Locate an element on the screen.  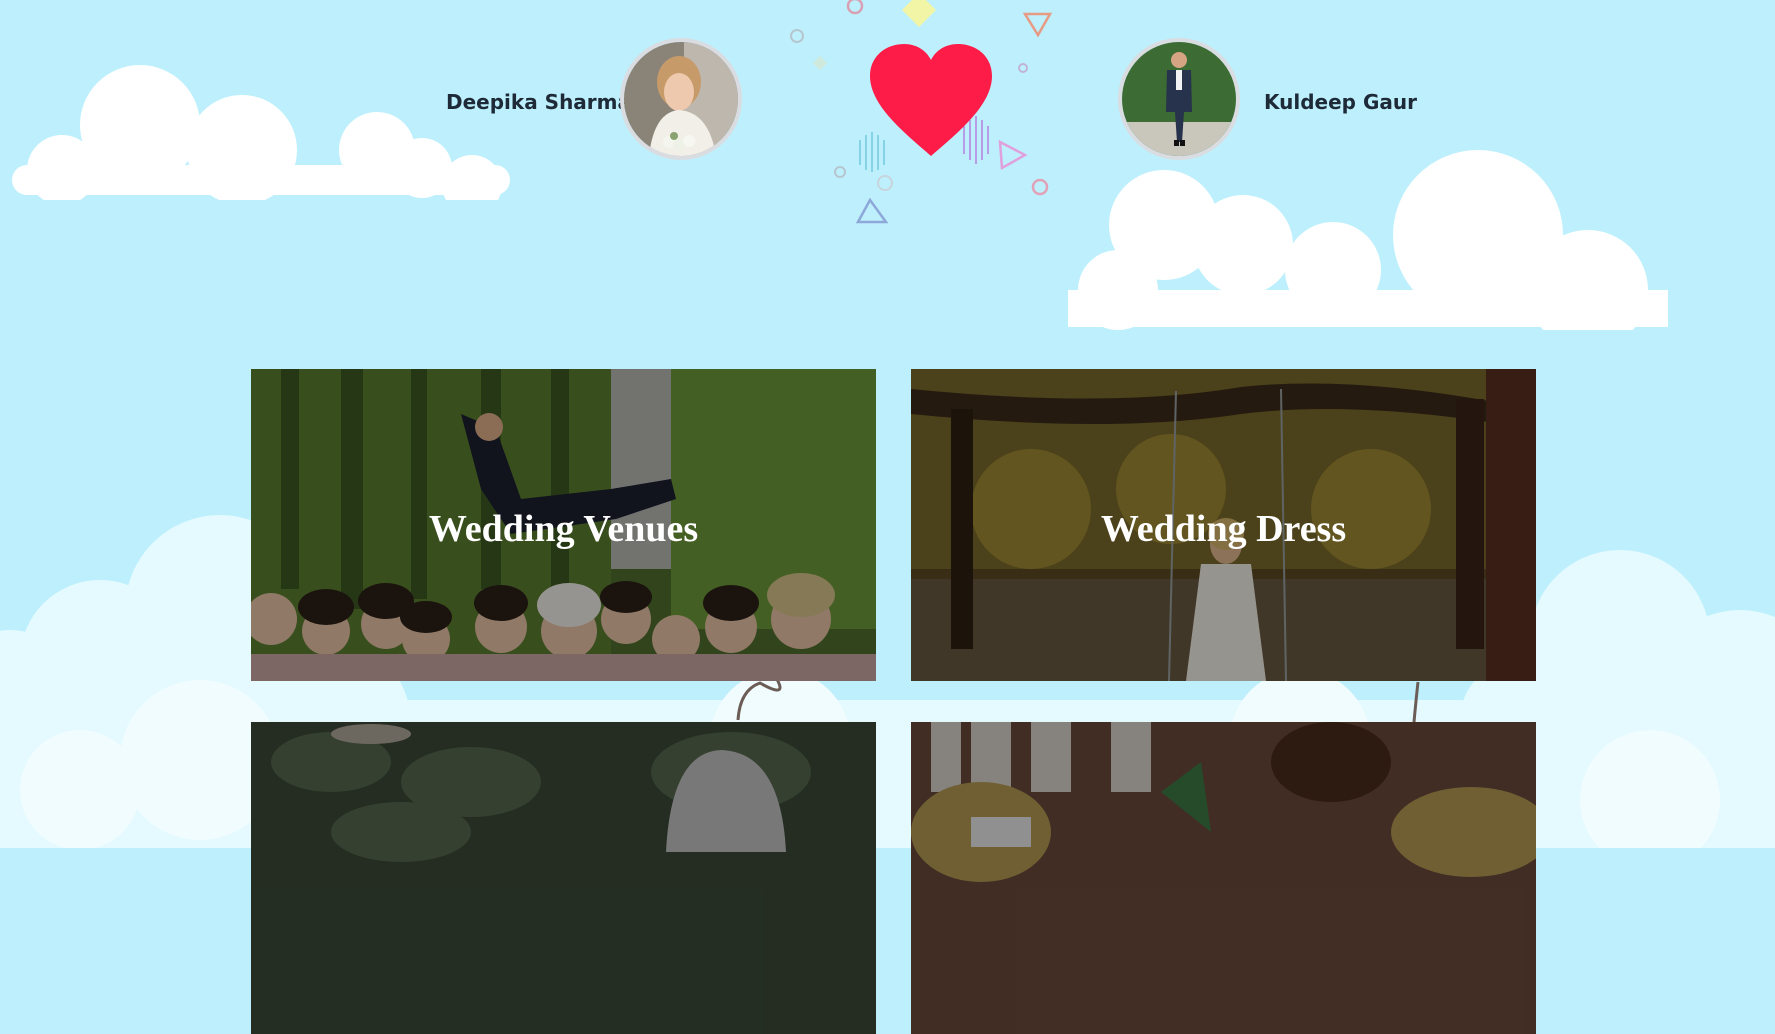
card-fourth is located at coordinates (1223, 878).